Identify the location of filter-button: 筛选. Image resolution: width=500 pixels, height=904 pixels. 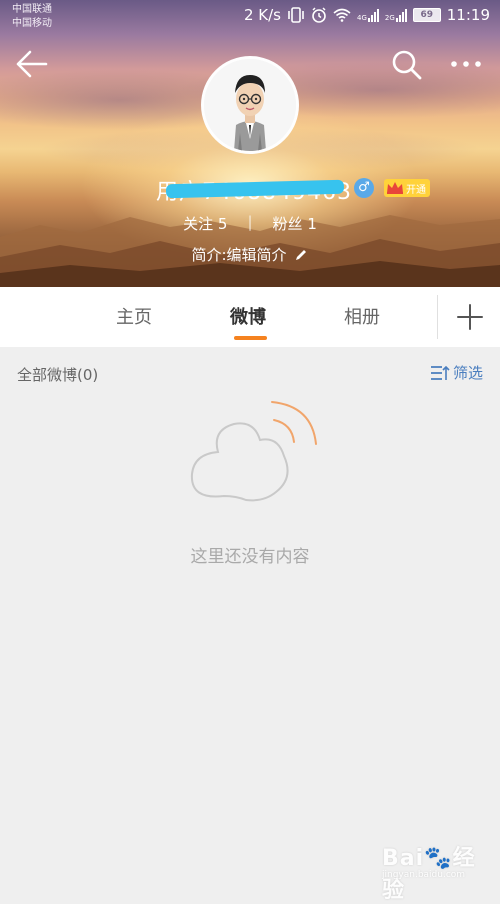
(456, 372).